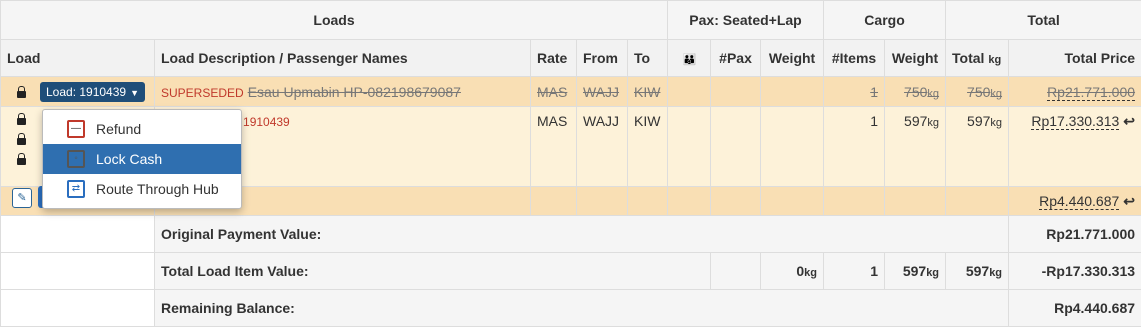  Describe the element at coordinates (602, 58) in the screenshot. I see `col-from: From` at that location.